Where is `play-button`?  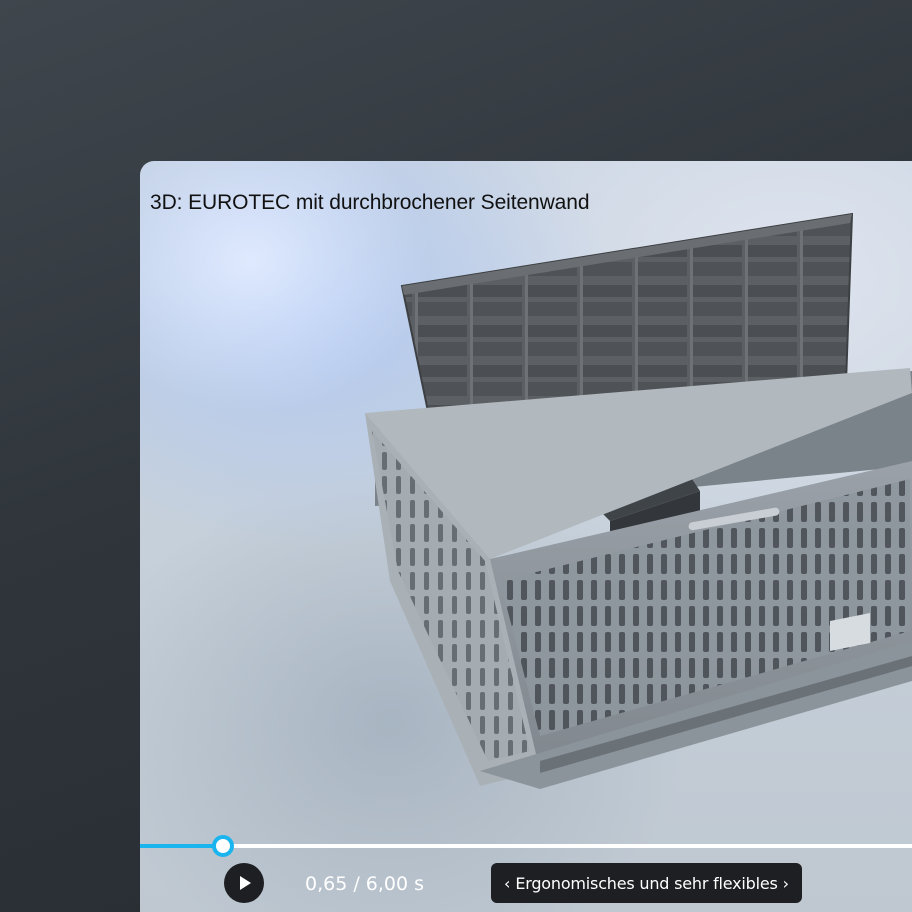
play-button is located at coordinates (244, 883).